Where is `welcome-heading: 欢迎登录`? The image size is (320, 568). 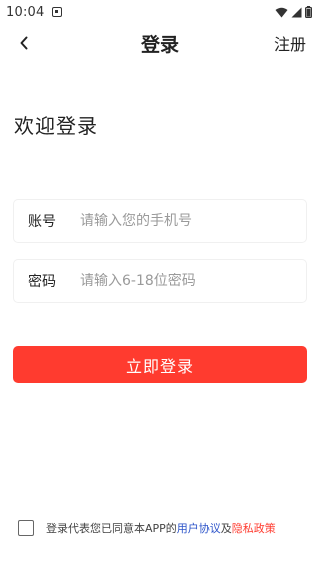
welcome-heading: 欢迎登录 is located at coordinates (56, 126).